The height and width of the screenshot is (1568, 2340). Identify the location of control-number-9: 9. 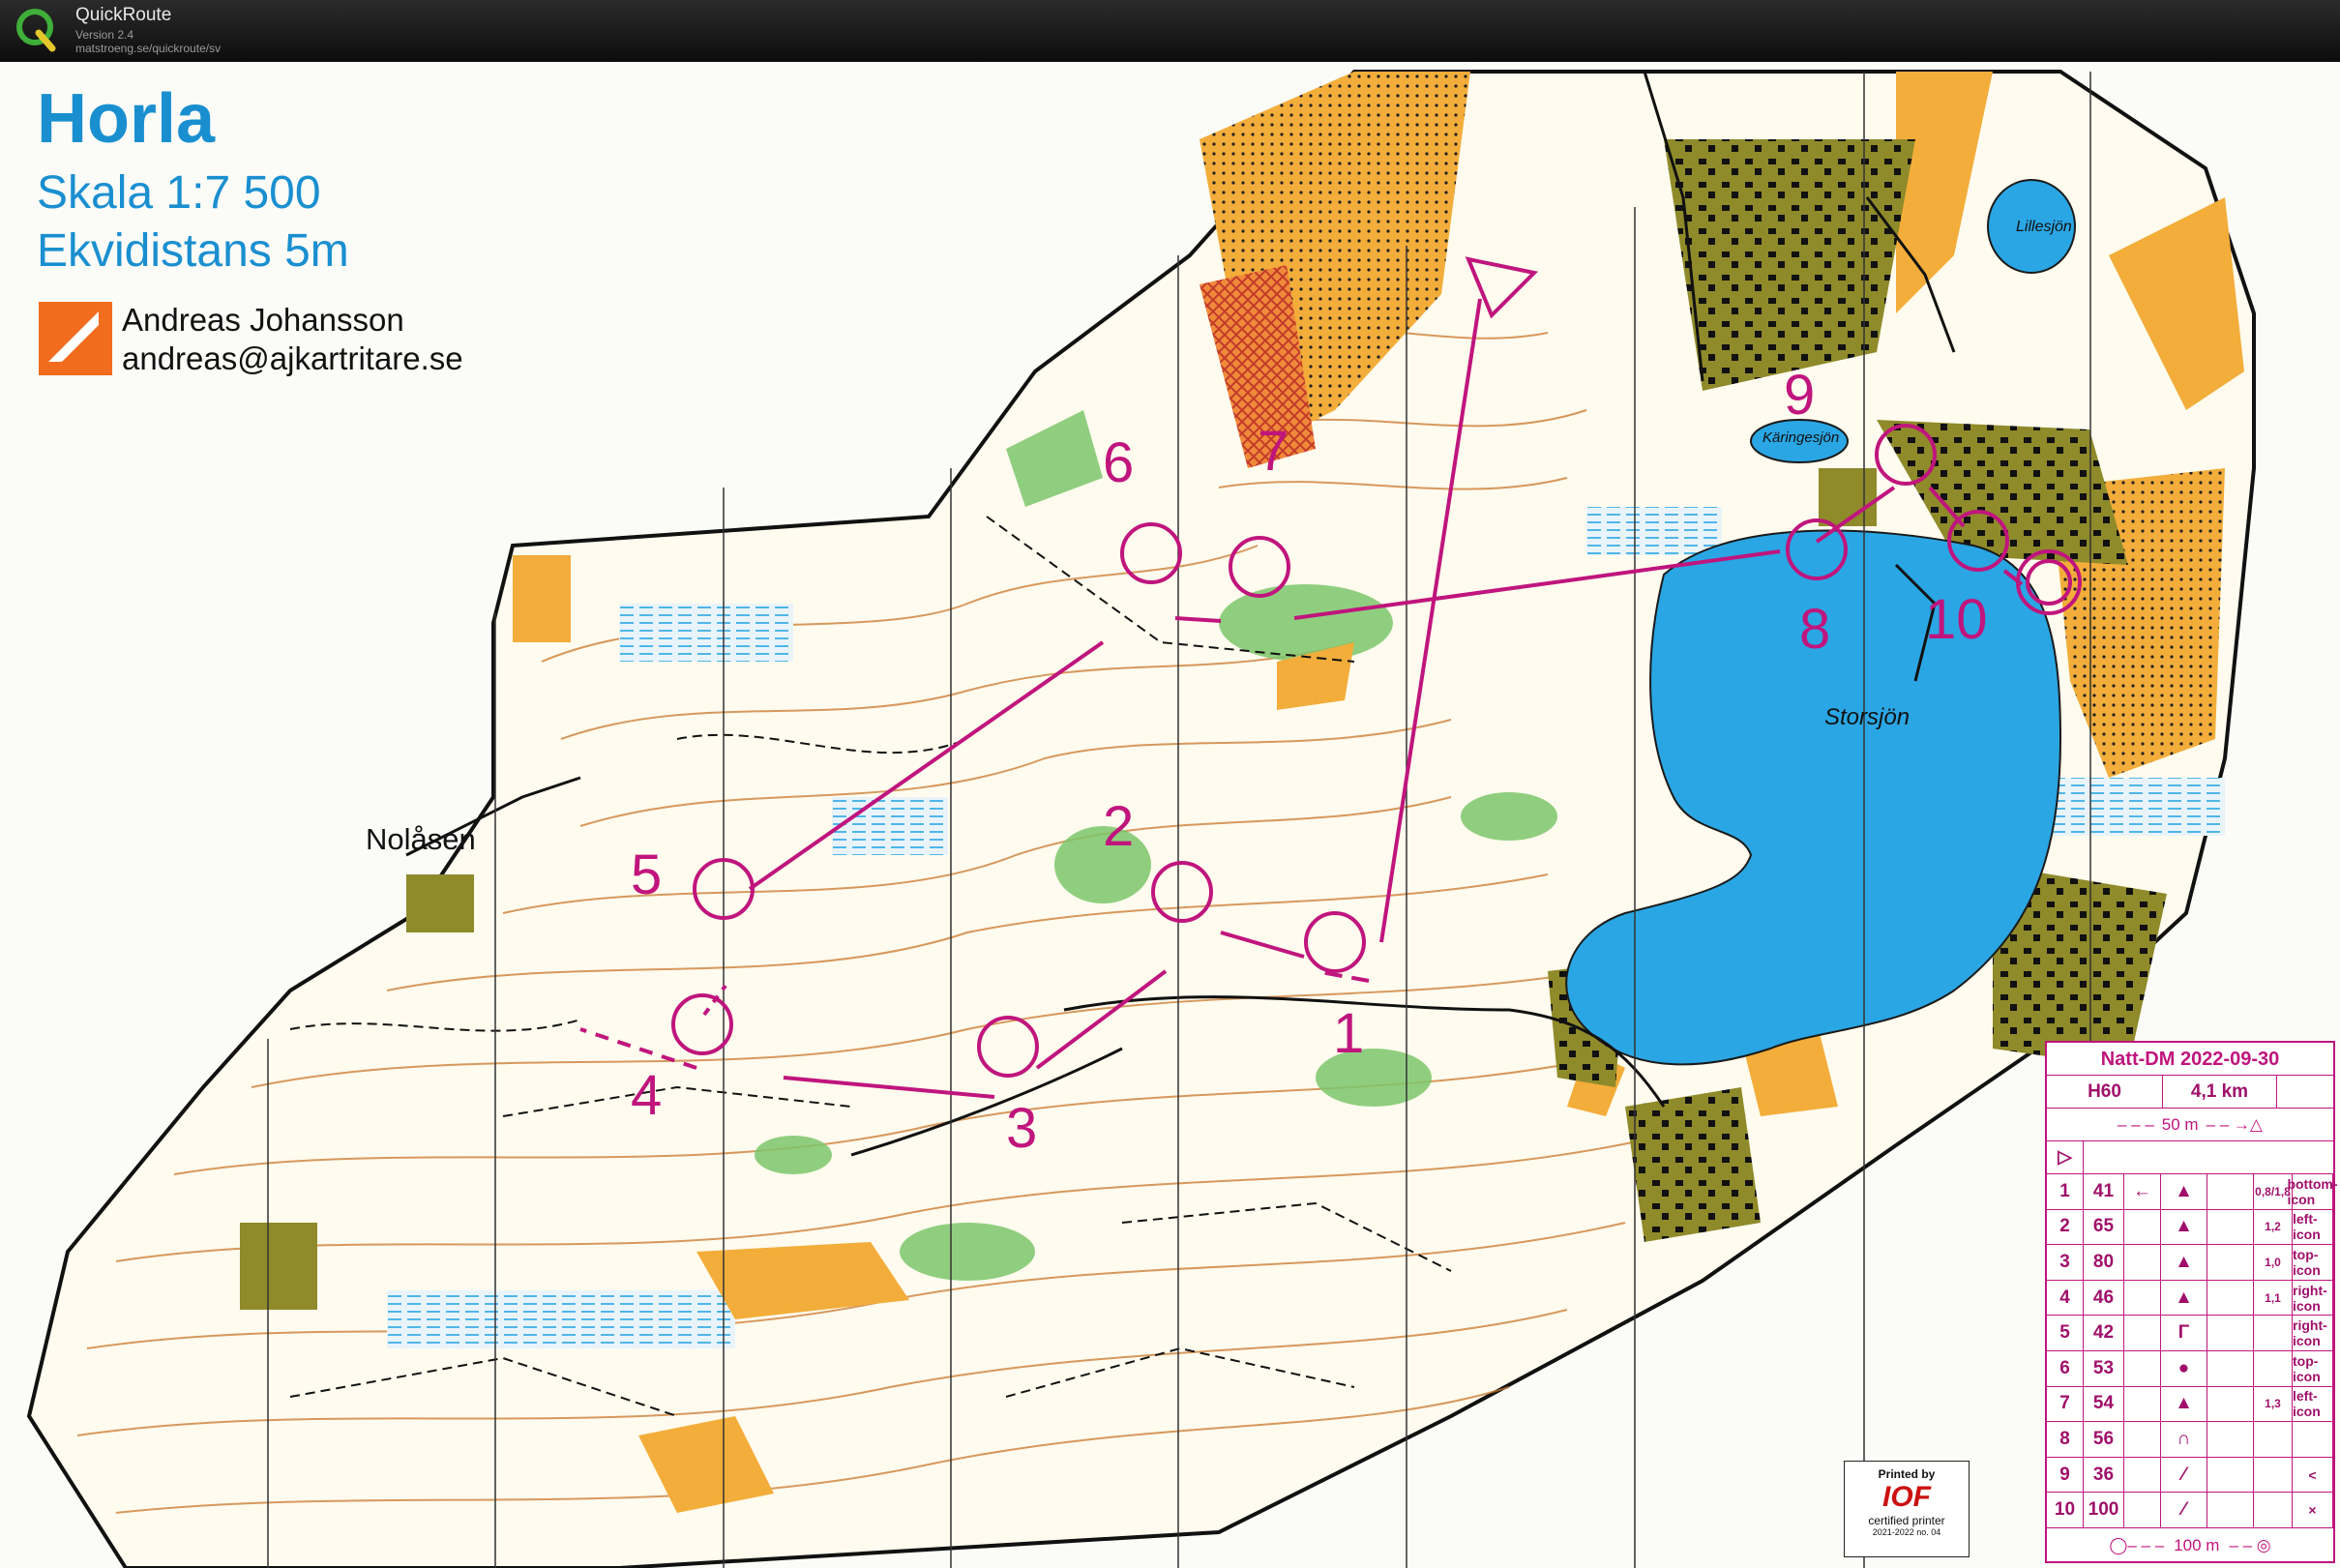
(1800, 396).